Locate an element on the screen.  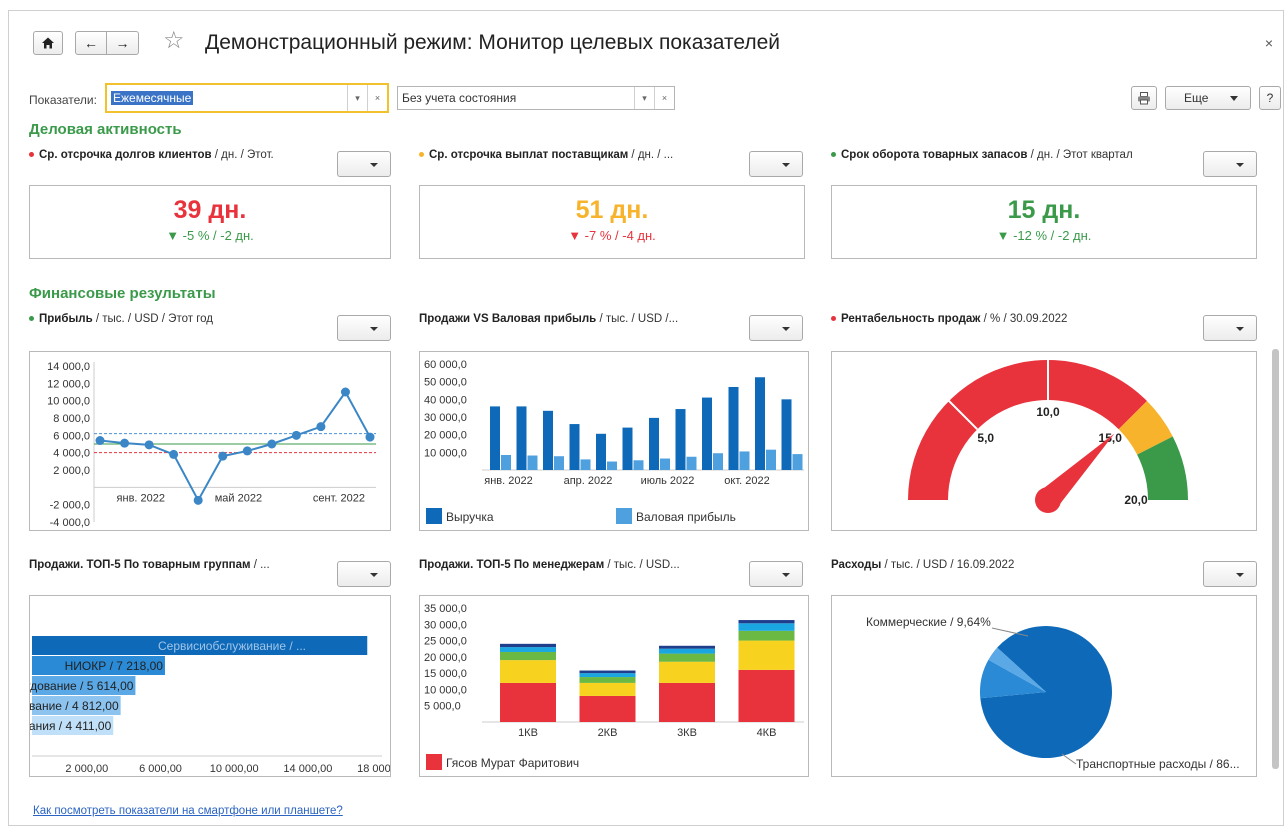
kpi-1-value: 39 дн. is located at coordinates (210, 210).